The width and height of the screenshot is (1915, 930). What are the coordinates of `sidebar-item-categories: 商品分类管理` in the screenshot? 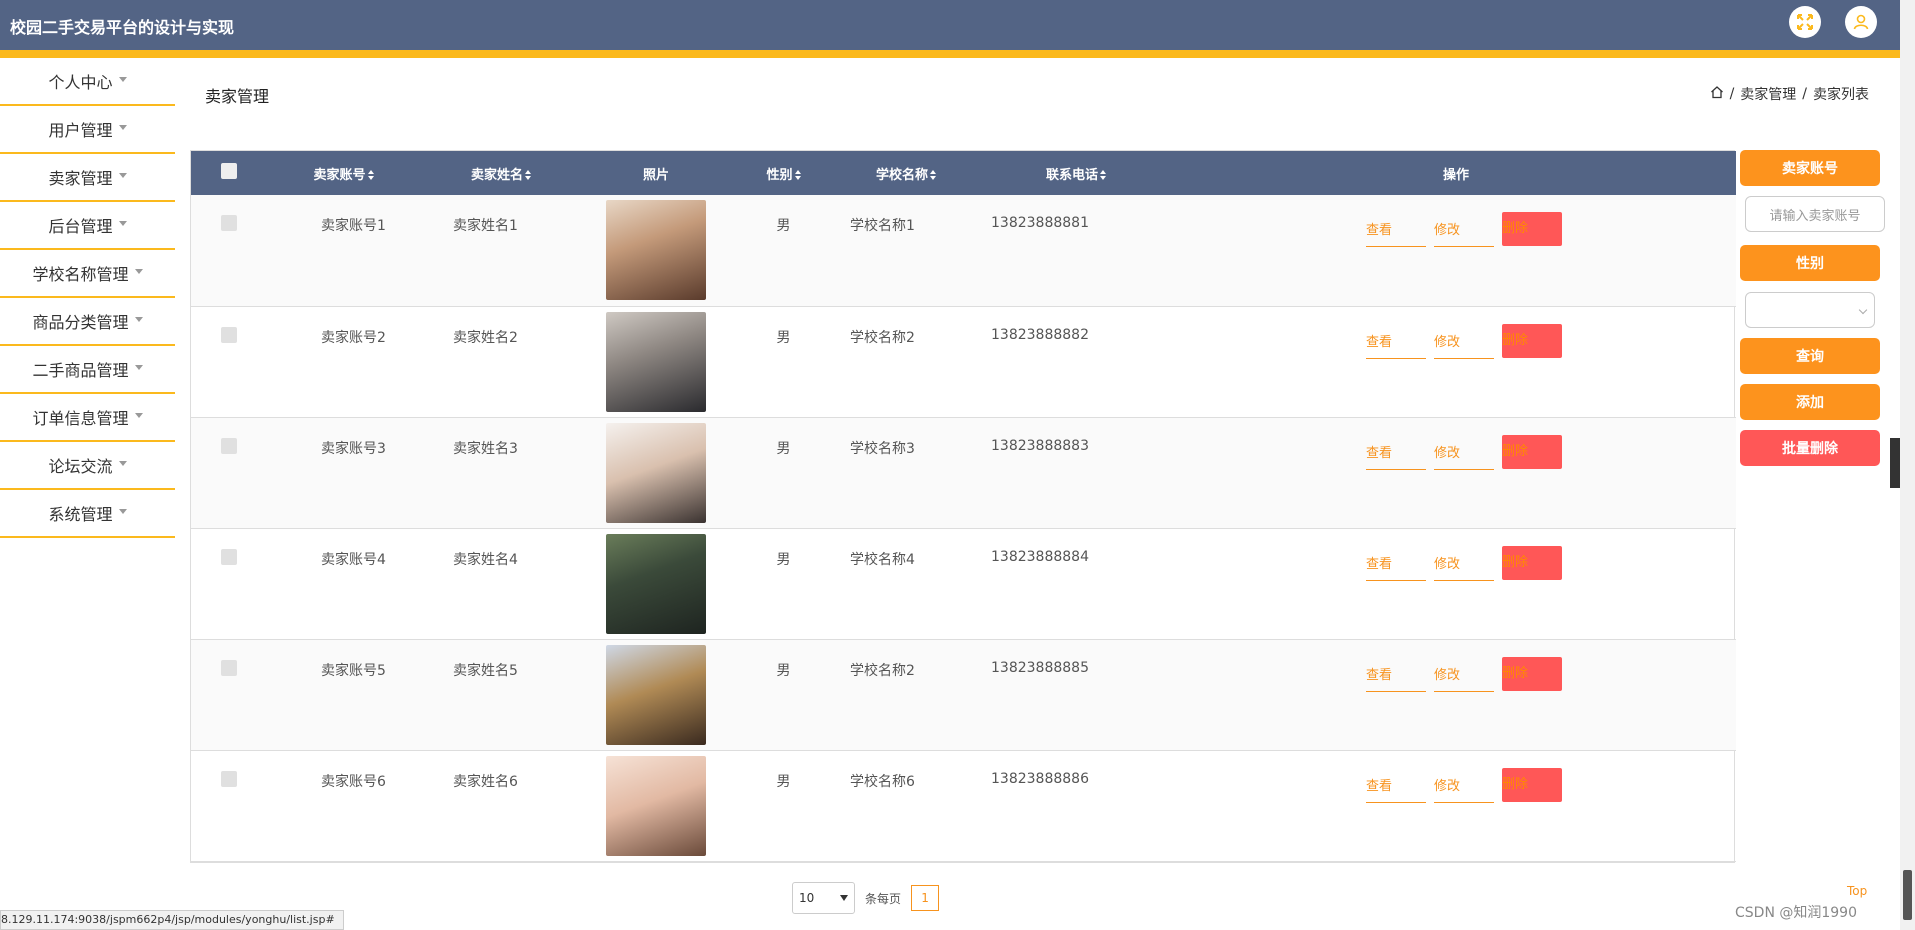 It's located at (87, 322).